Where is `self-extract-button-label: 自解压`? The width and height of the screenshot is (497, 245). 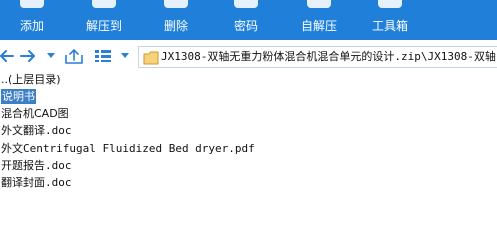 self-extract-button-label: 自解压 is located at coordinates (318, 26).